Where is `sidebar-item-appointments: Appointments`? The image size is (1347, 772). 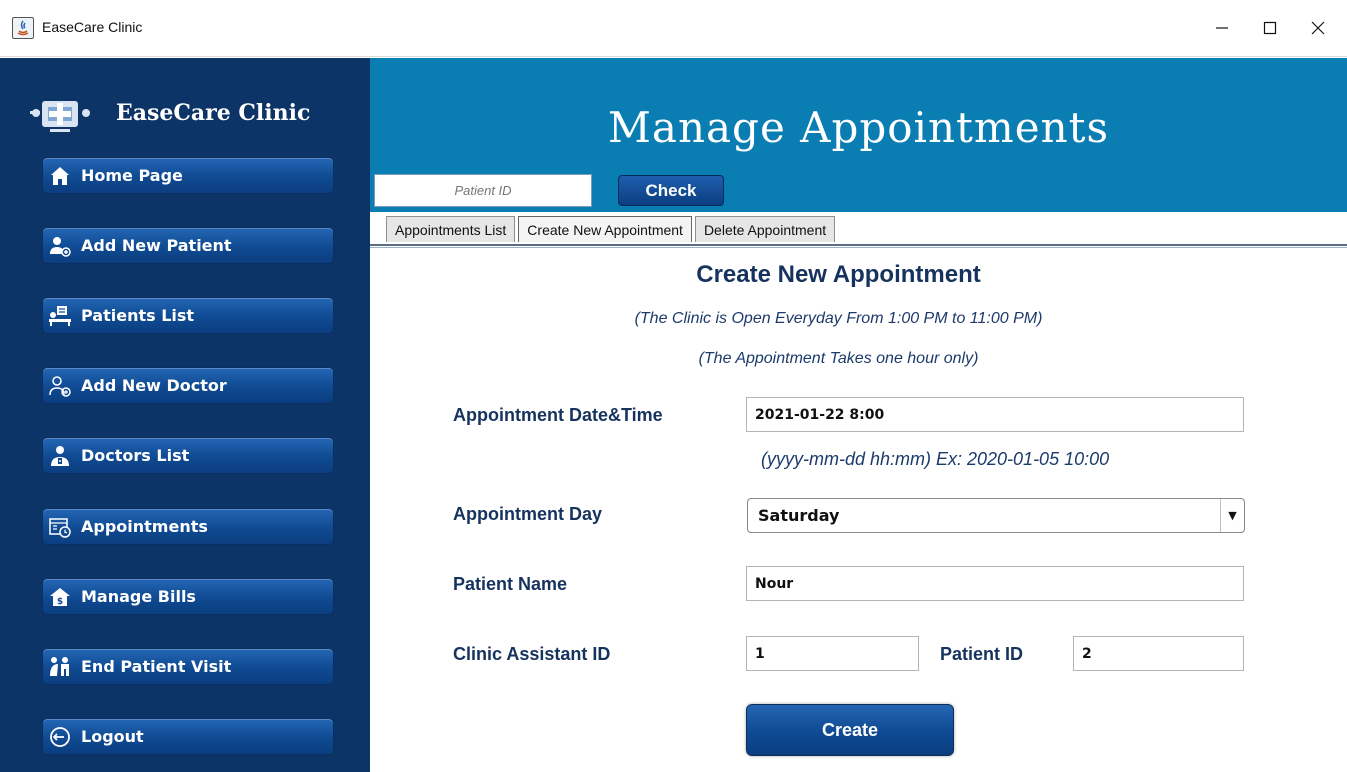
sidebar-item-appointments: Appointments is located at coordinates (188, 526).